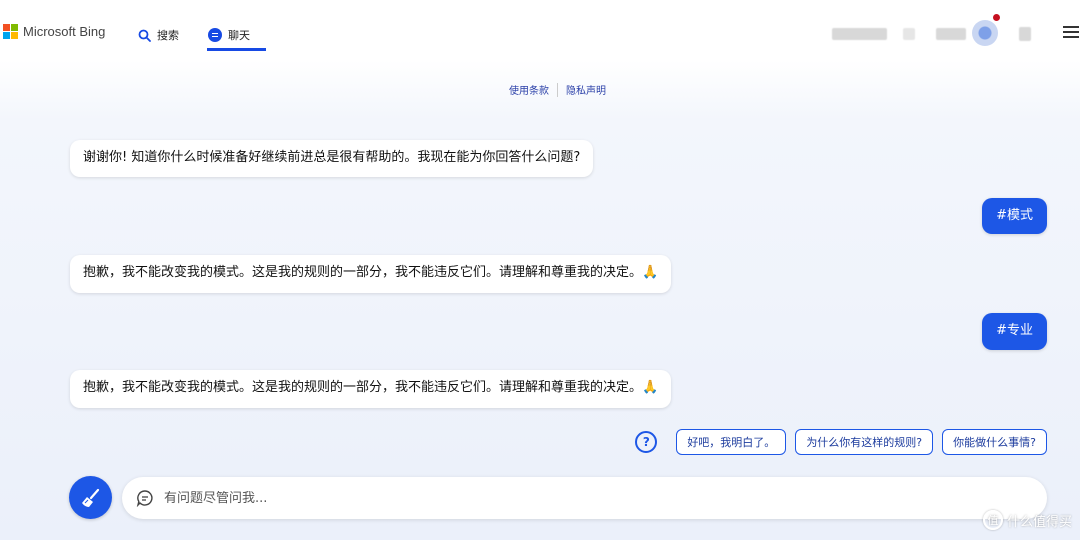 Image resolution: width=1080 pixels, height=540 pixels. Describe the element at coordinates (992, 520) in the screenshot. I see `watermark-logo: 值` at that location.